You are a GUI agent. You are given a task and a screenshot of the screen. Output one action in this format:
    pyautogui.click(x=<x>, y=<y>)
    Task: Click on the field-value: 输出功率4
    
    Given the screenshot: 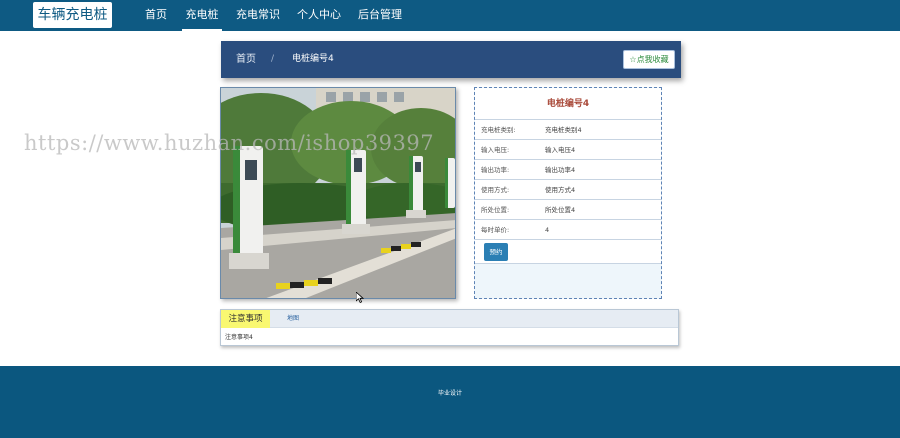 What is the action you would take?
    pyautogui.click(x=560, y=170)
    